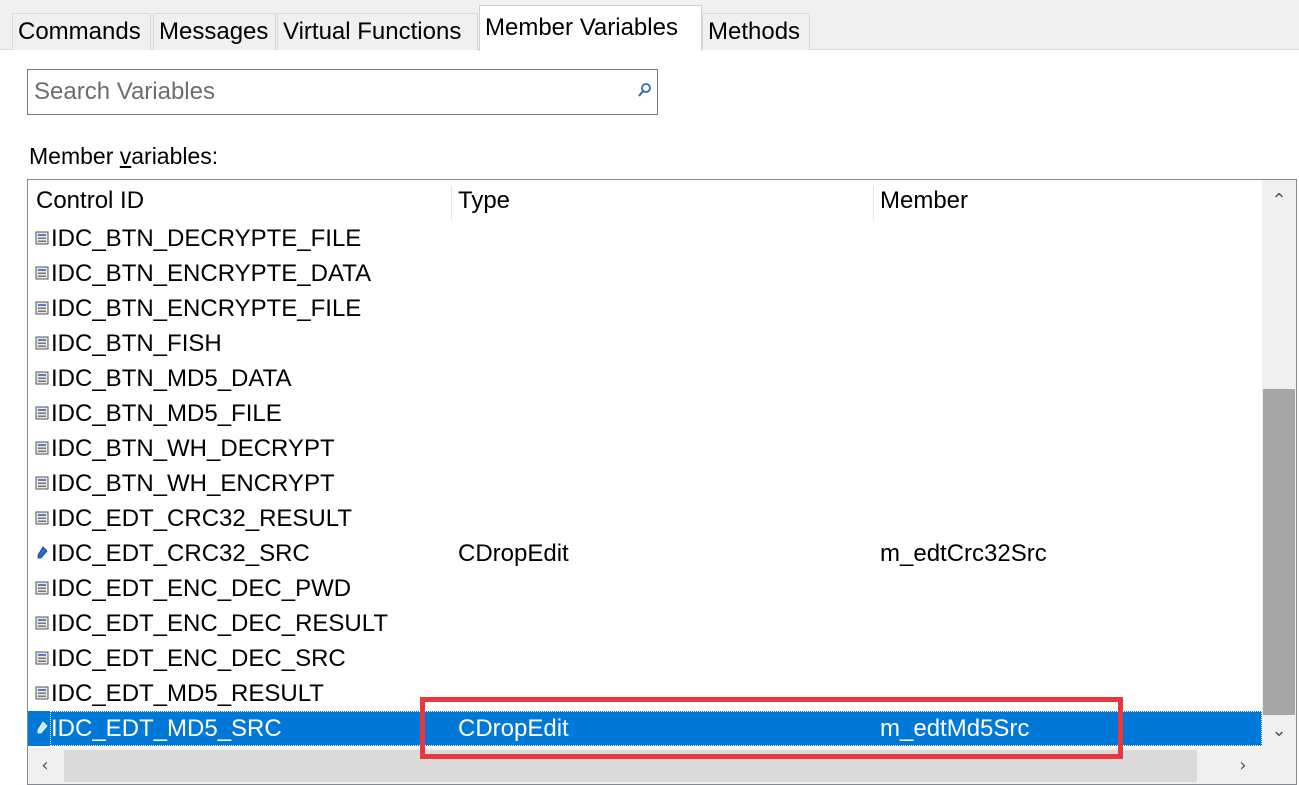  Describe the element at coordinates (166, 728) in the screenshot. I see `control-id-cell: IDC_EDT_MD5_SRC` at that location.